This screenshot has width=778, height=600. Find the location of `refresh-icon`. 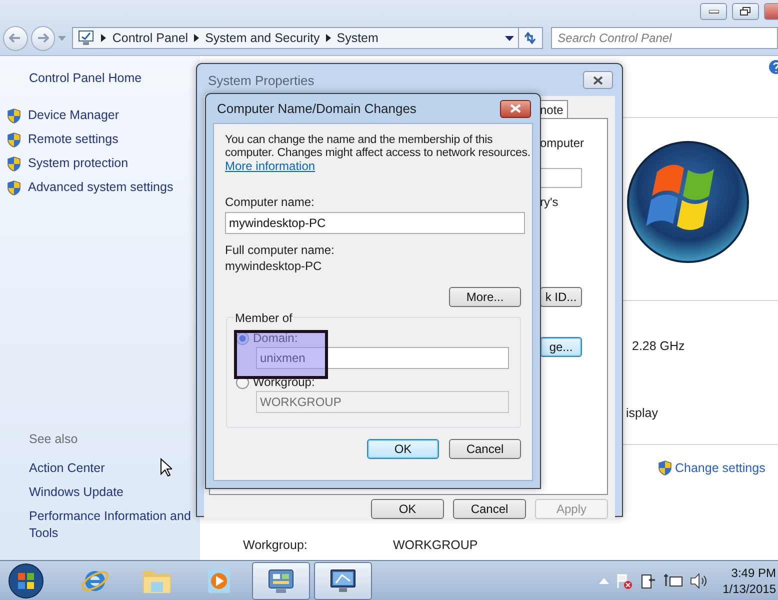

refresh-icon is located at coordinates (530, 38).